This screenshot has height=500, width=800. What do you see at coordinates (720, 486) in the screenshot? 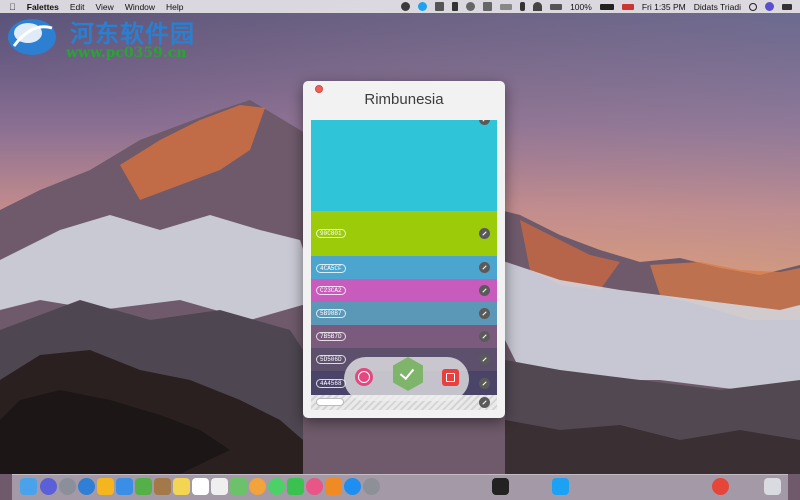
I see `chrome-icon` at bounding box center [720, 486].